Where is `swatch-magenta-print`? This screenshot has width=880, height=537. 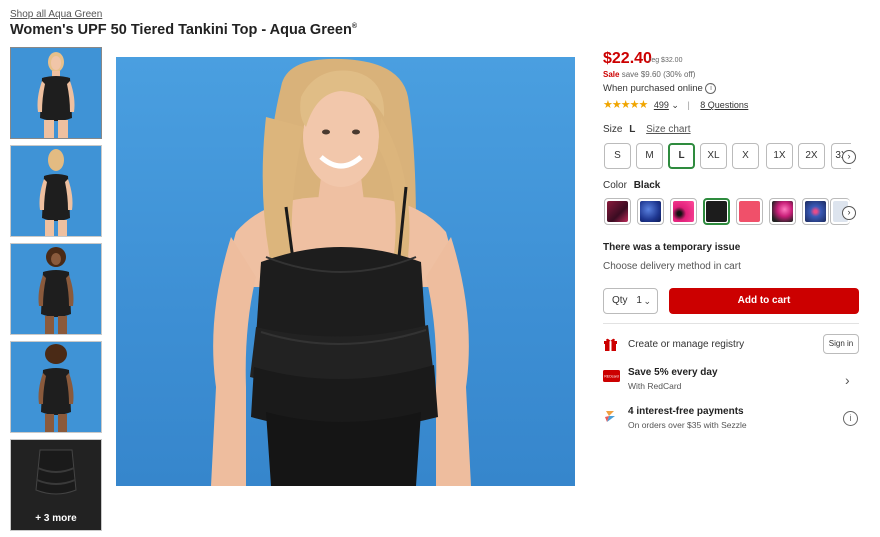 swatch-magenta-print is located at coordinates (782, 211).